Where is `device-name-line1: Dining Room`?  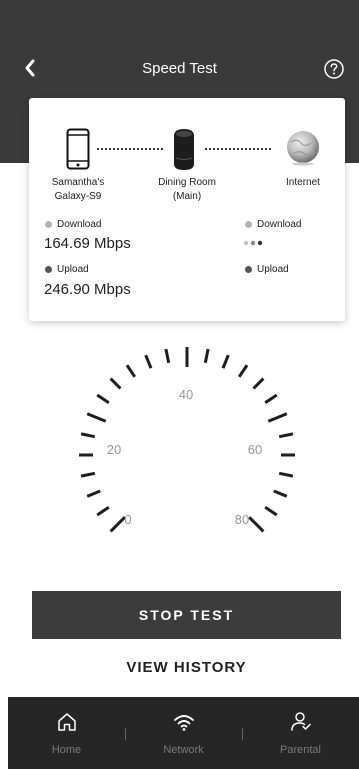
device-name-line1: Dining Room is located at coordinates (187, 182).